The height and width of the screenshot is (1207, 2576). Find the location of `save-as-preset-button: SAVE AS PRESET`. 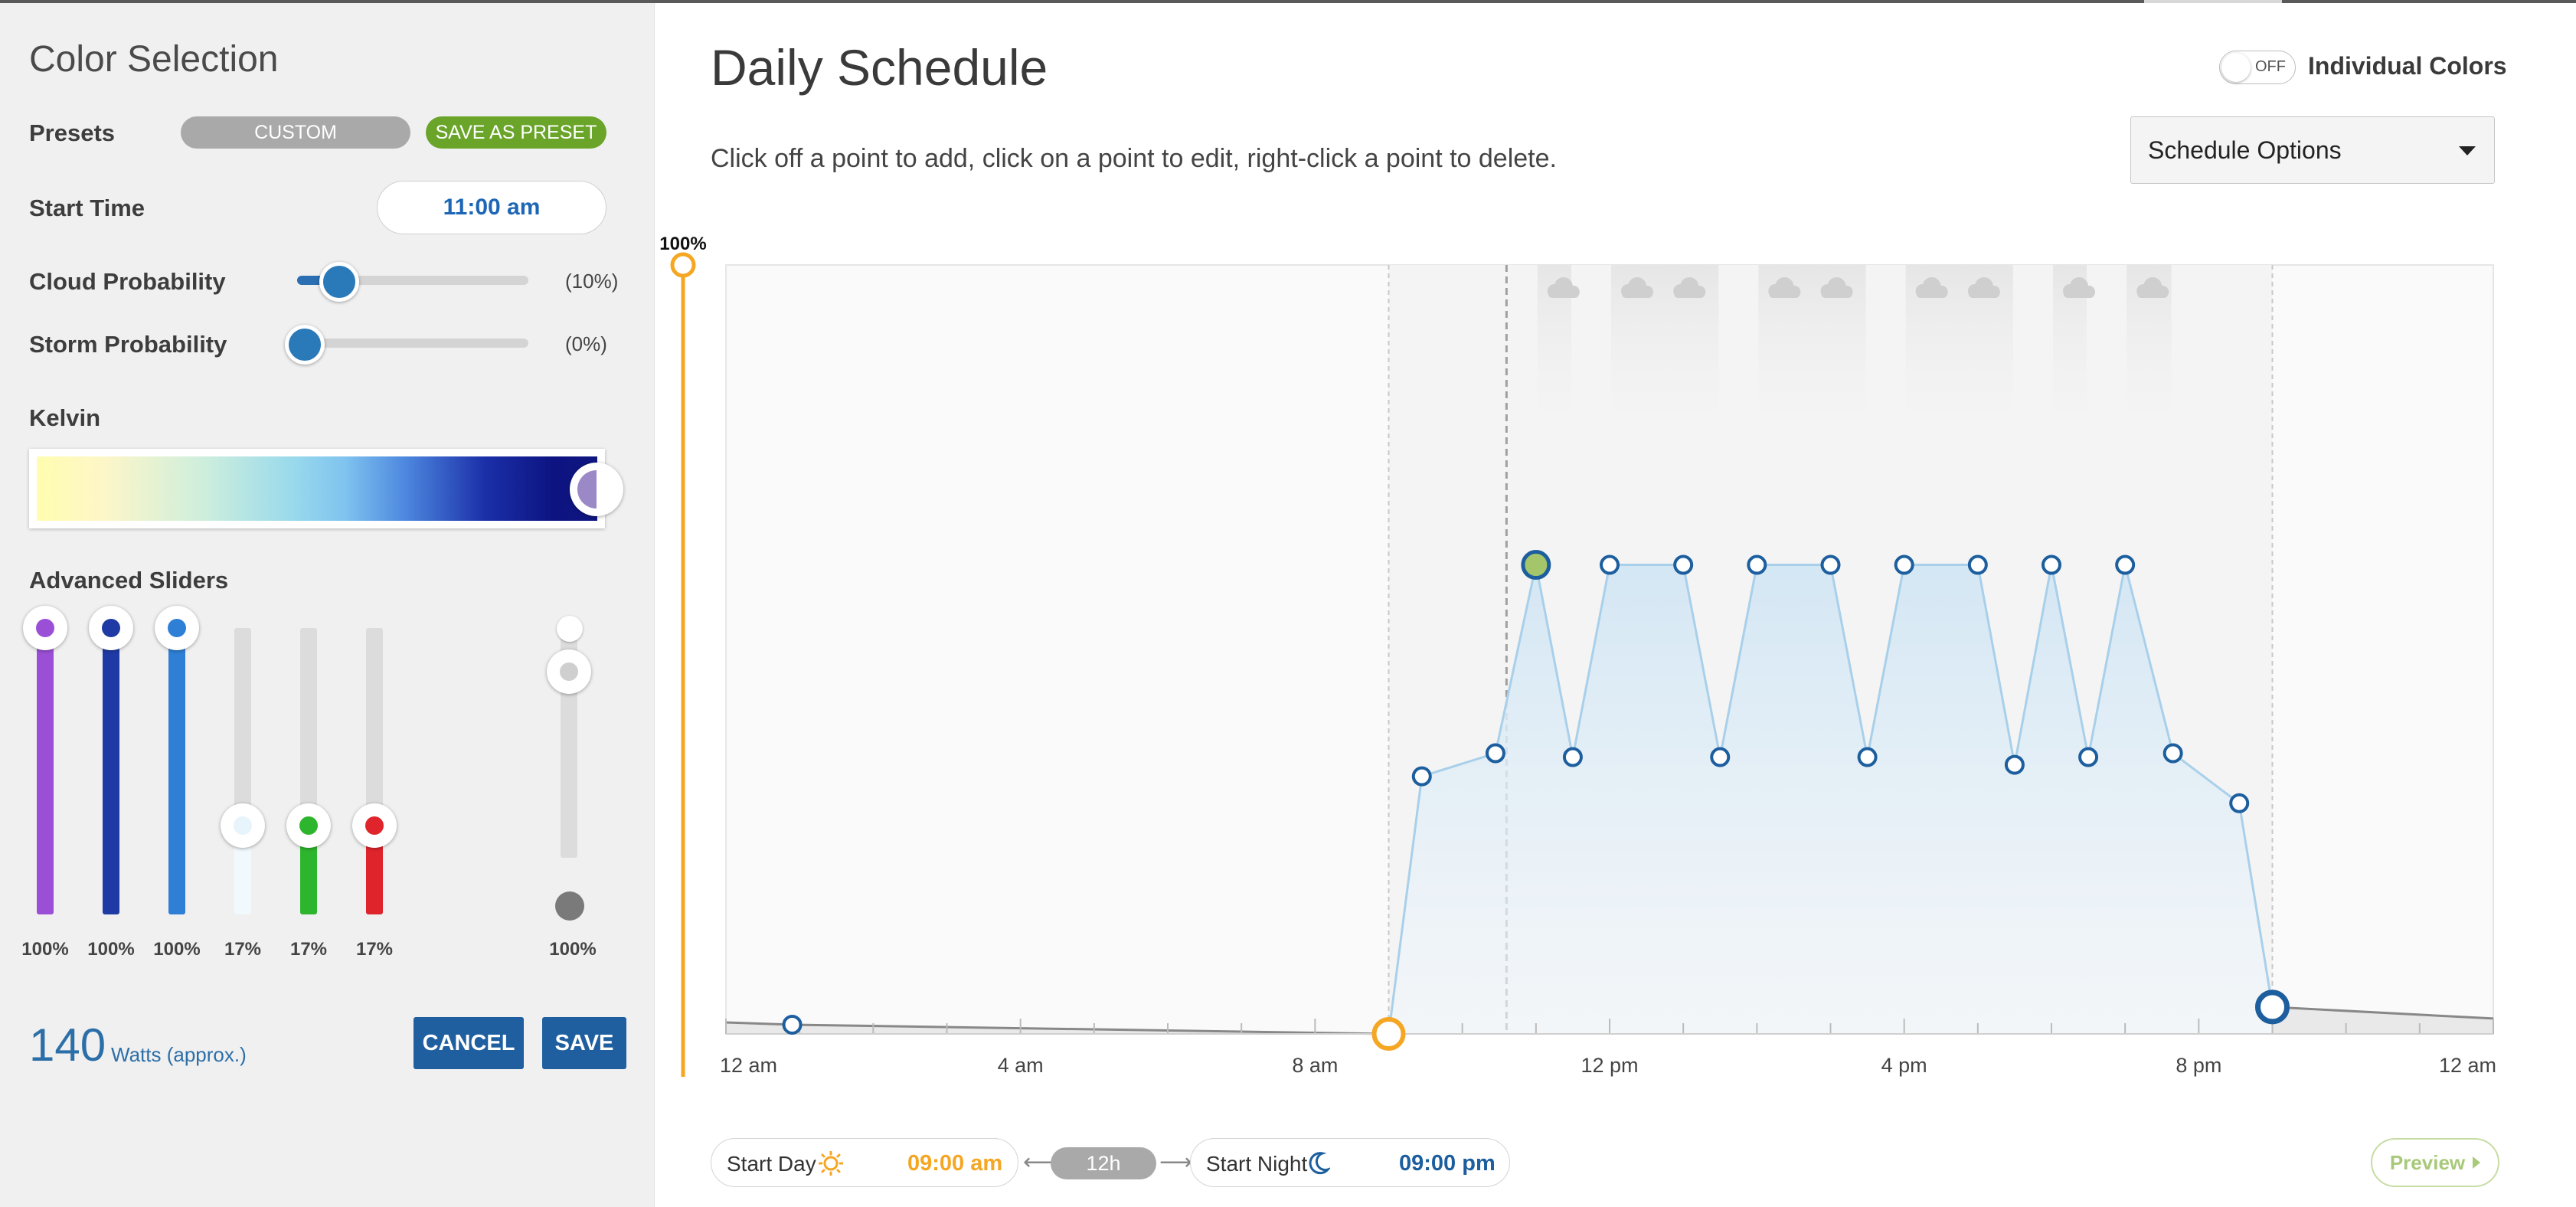

save-as-preset-button: SAVE AS PRESET is located at coordinates (516, 132).